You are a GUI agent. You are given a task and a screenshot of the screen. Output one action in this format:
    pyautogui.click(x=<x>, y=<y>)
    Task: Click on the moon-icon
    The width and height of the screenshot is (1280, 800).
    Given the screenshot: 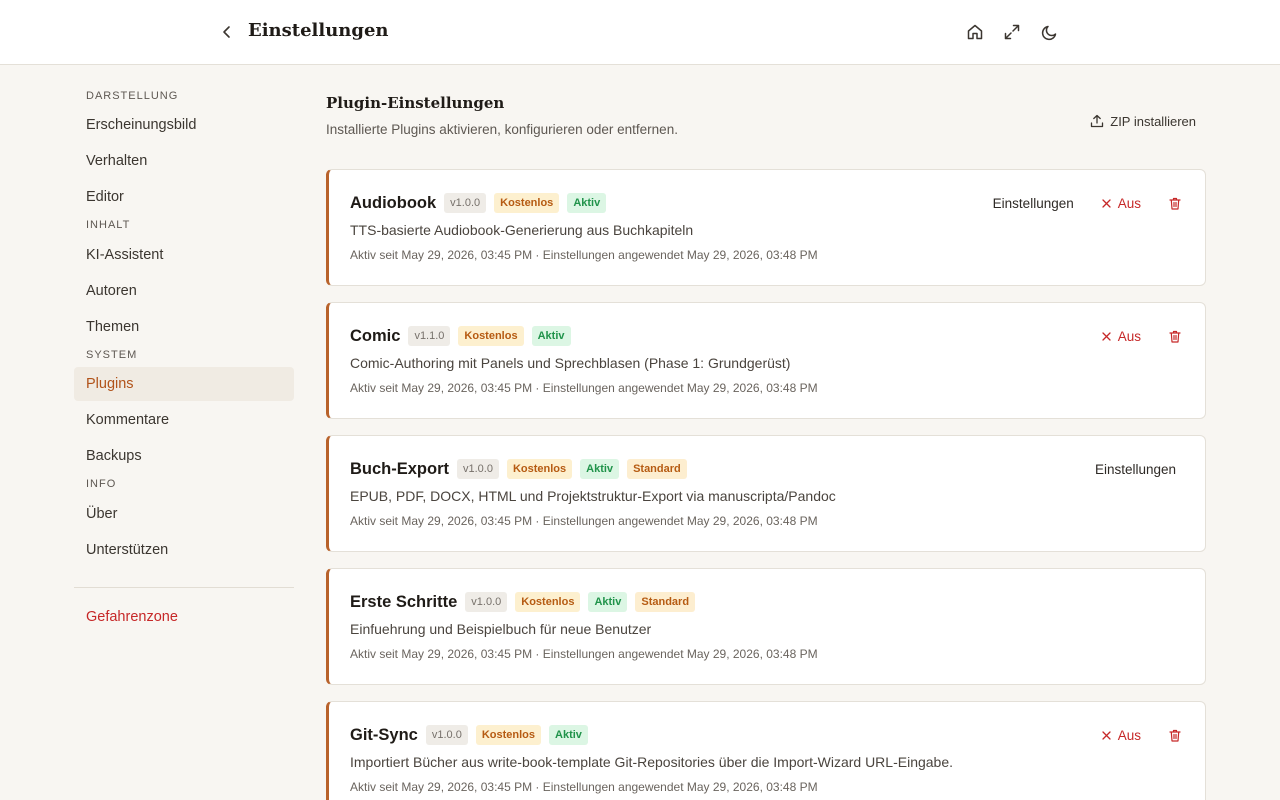 What is the action you would take?
    pyautogui.click(x=1049, y=33)
    